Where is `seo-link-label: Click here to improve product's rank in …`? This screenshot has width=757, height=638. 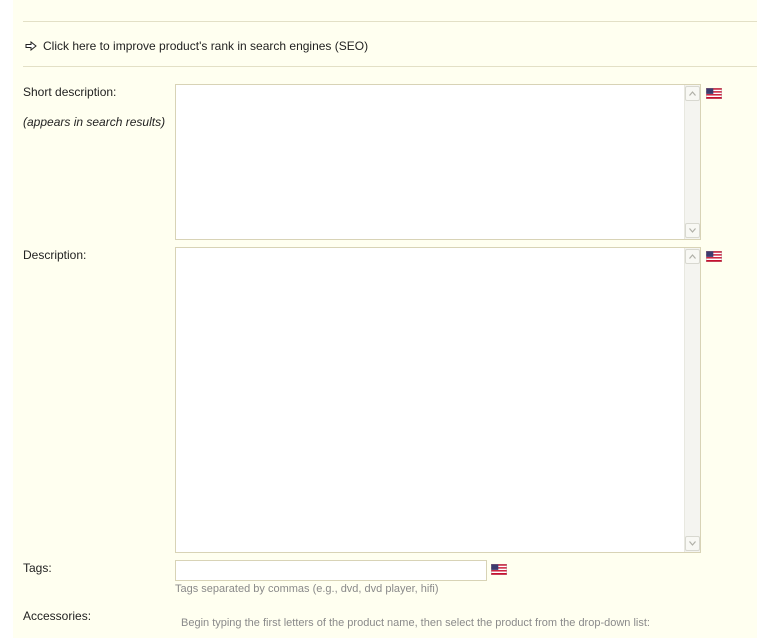 seo-link-label: Click here to improve product's rank in … is located at coordinates (205, 46).